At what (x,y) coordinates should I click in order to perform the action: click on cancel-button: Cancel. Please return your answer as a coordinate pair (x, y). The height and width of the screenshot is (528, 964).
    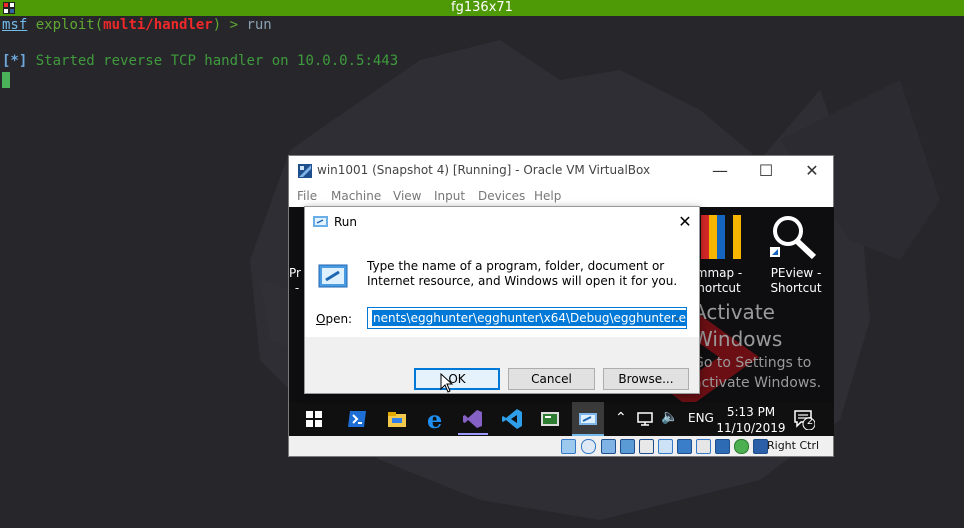
    Looking at the image, I should click on (551, 379).